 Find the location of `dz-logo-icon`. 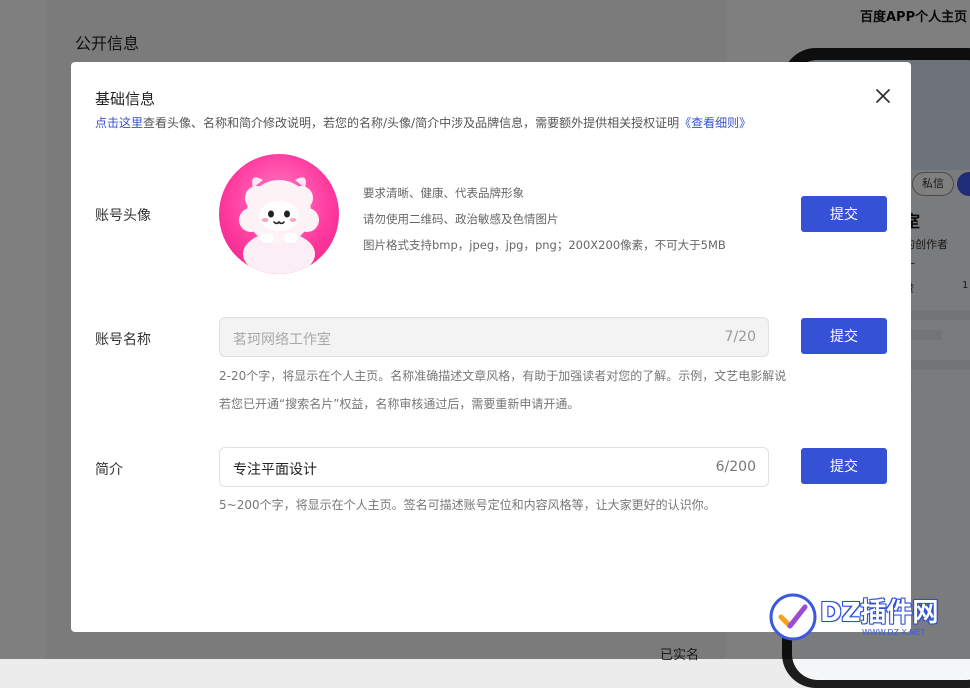

dz-logo-icon is located at coordinates (793, 617).